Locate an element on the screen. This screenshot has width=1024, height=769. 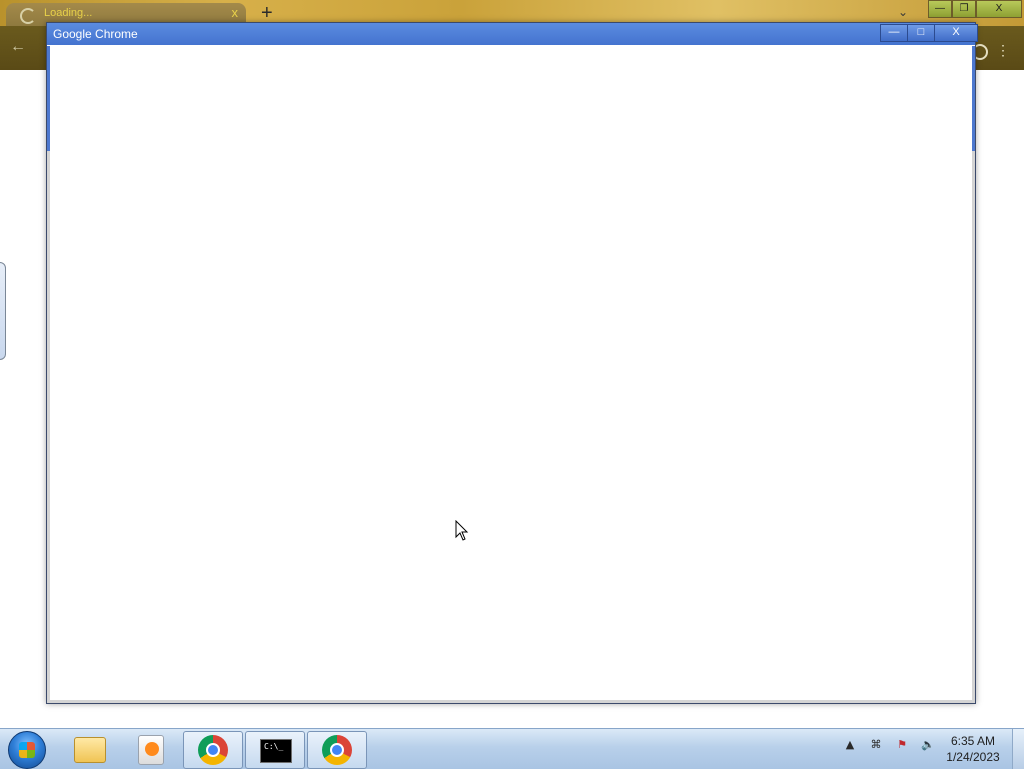
taskbar-media-player is located at coordinates (151, 749).